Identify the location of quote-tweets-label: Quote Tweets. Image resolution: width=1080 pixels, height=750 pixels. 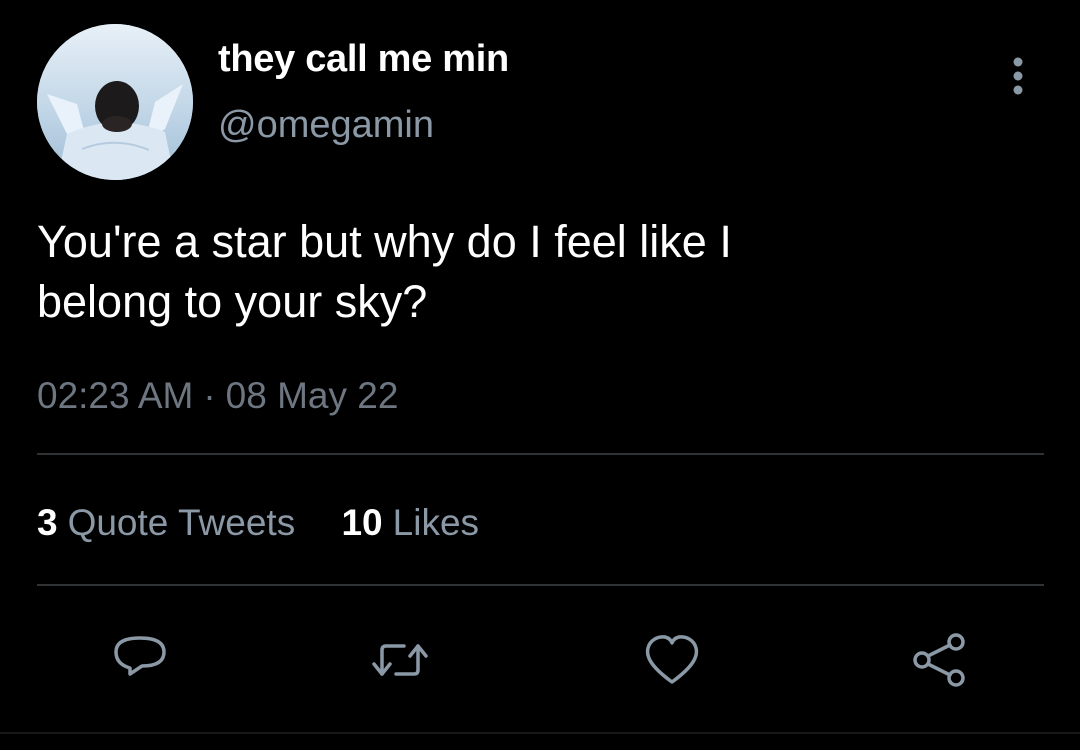
(181, 522).